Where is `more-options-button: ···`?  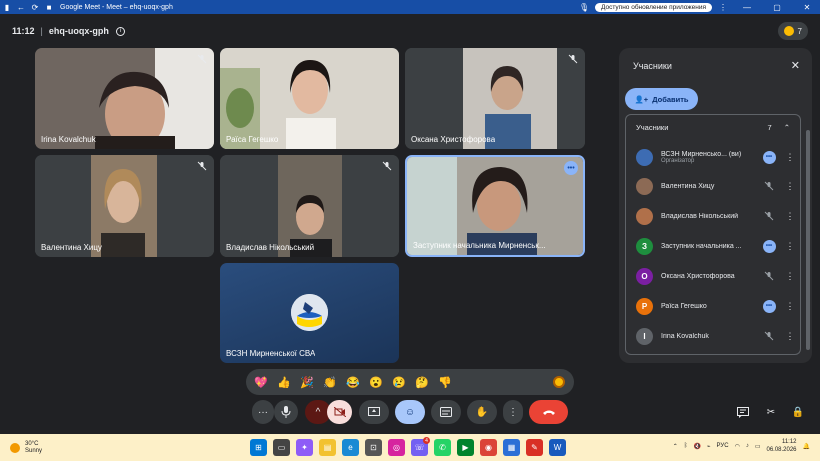 more-options-button: ··· is located at coordinates (263, 412).